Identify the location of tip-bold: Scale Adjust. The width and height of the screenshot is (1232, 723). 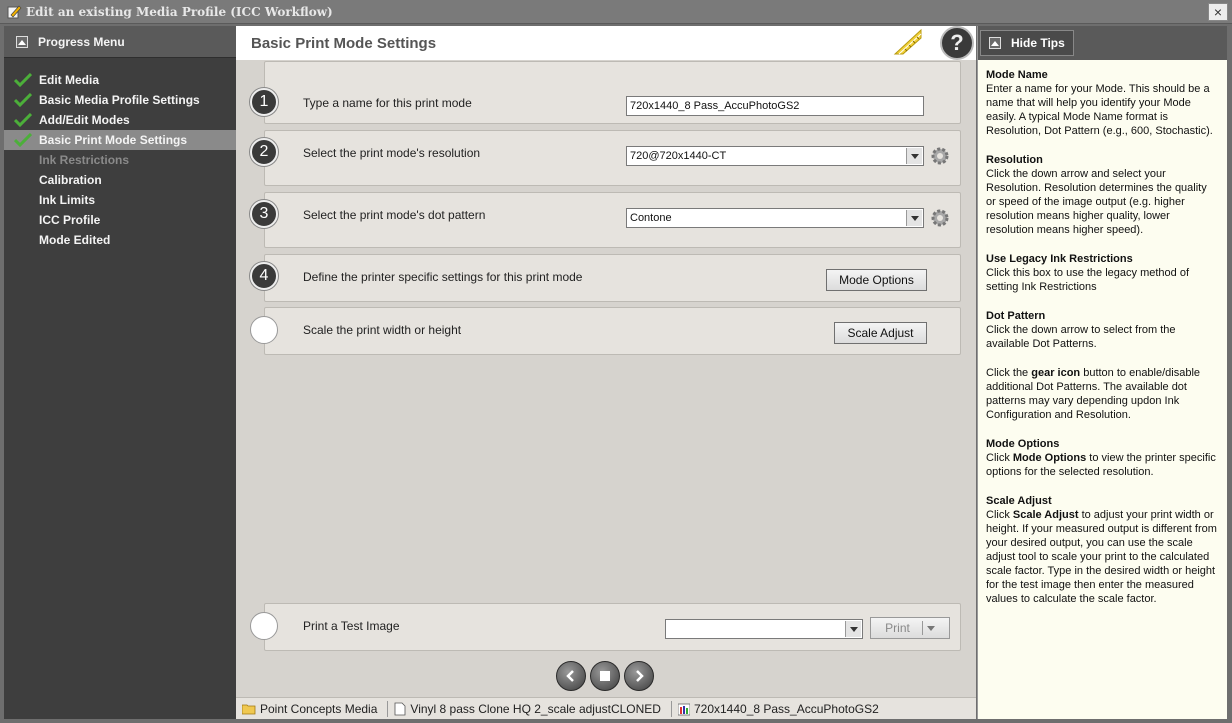
(1045, 515).